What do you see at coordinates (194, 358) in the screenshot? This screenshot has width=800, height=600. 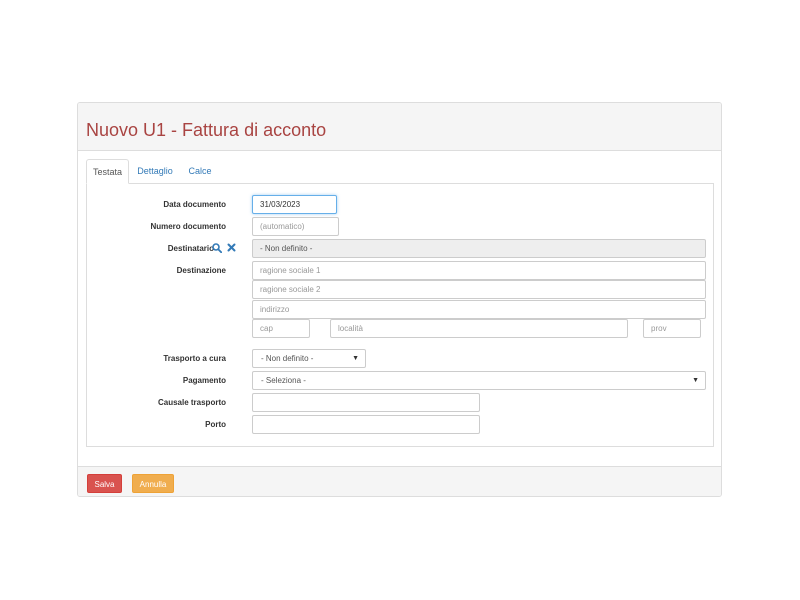 I see `trasporto-label: Trasporto a cura` at bounding box center [194, 358].